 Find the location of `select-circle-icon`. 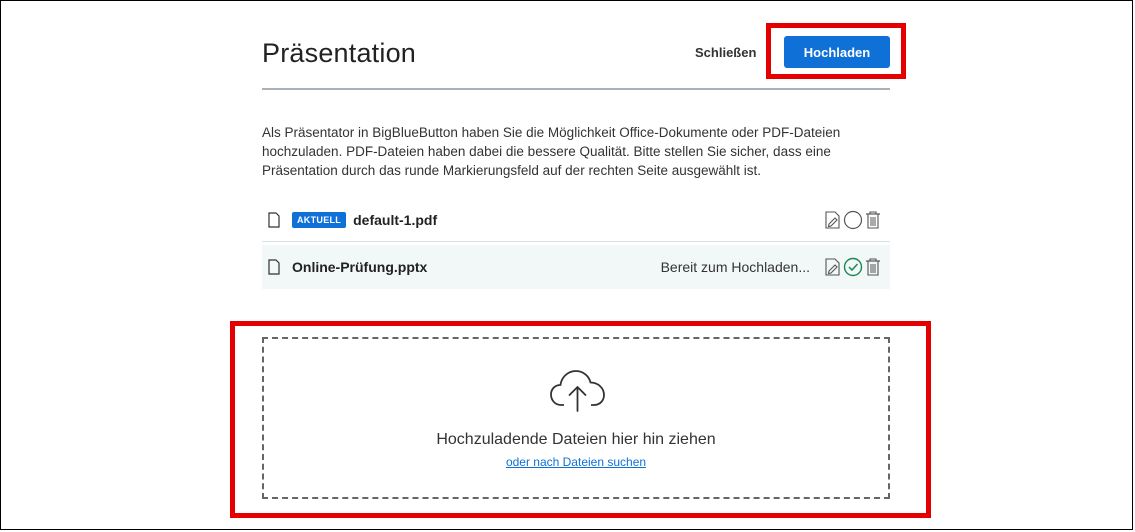

select-circle-icon is located at coordinates (853, 220).